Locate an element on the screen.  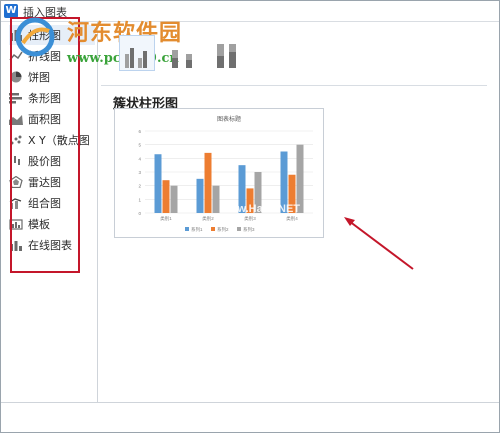
sidebar-item-online-chart: 在线图表 is located at coordinates (52, 245).